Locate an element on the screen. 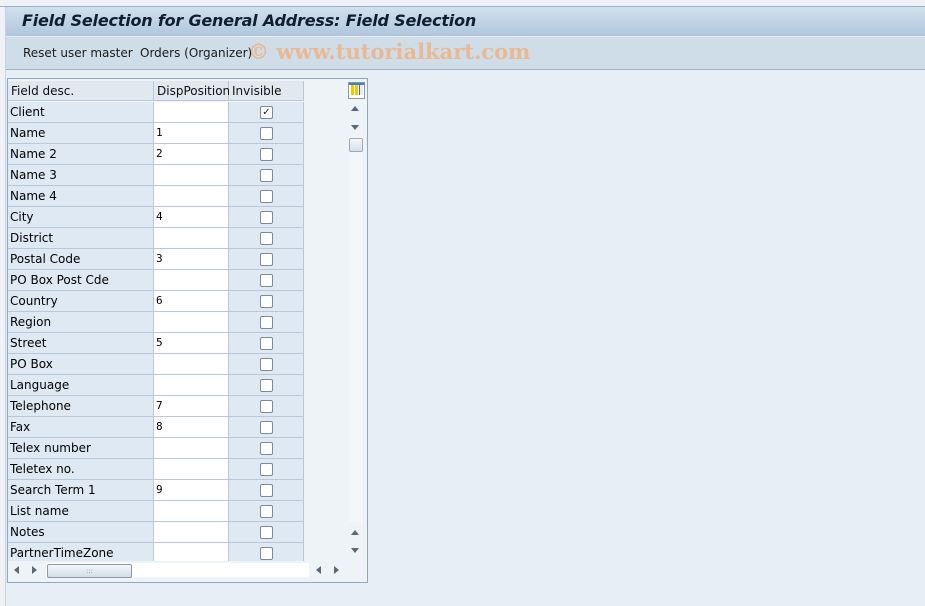 The width and height of the screenshot is (925, 606). column-header-field-desc: Field desc. is located at coordinates (81, 91).